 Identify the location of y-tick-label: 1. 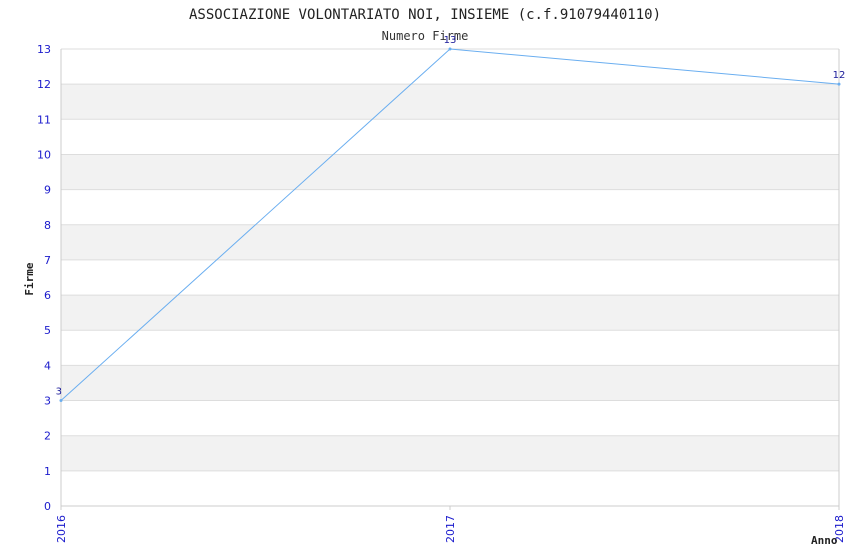
(47, 471).